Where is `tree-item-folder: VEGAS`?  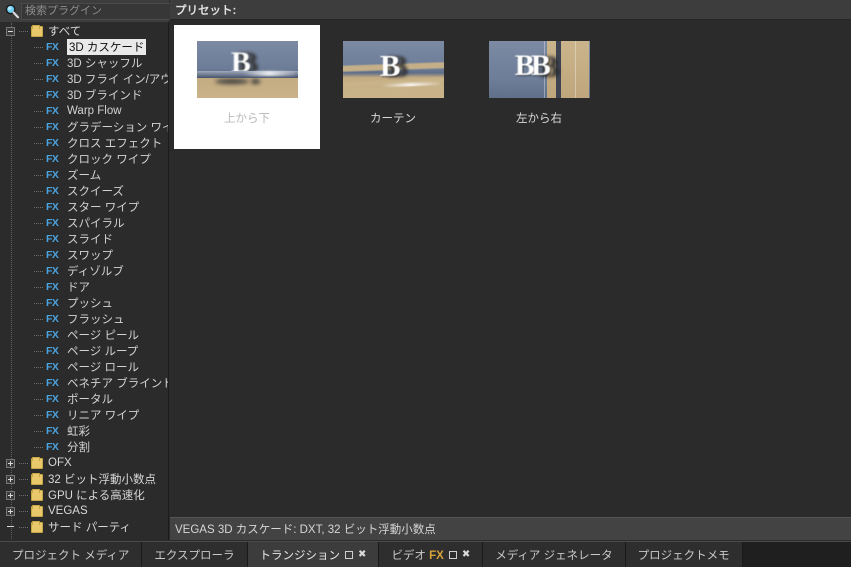 tree-item-folder: VEGAS is located at coordinates (84, 511).